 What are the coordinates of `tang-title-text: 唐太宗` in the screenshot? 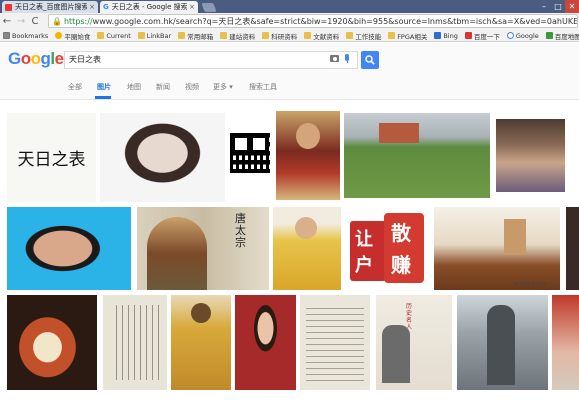 It's located at (240, 230).